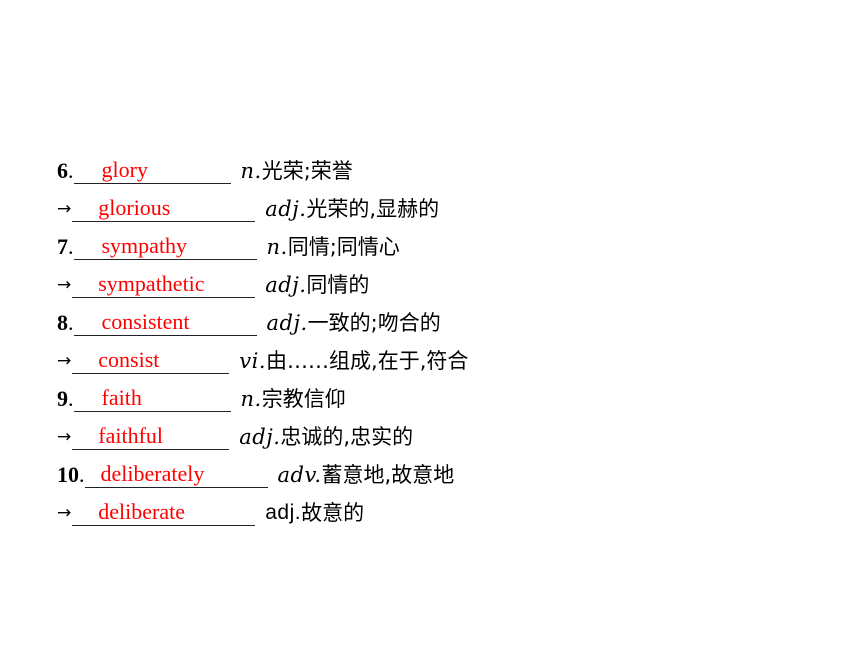 Image resolution: width=860 pixels, height=645 pixels. Describe the element at coordinates (373, 209) in the screenshot. I see `definition: 光荣的,显赫的` at that location.